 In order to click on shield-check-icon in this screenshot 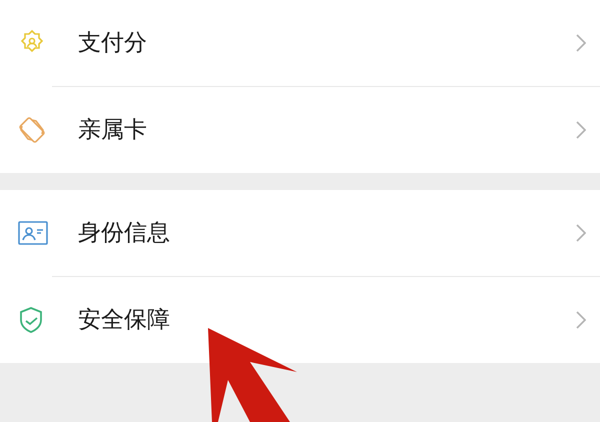, I will do `click(31, 320)`.